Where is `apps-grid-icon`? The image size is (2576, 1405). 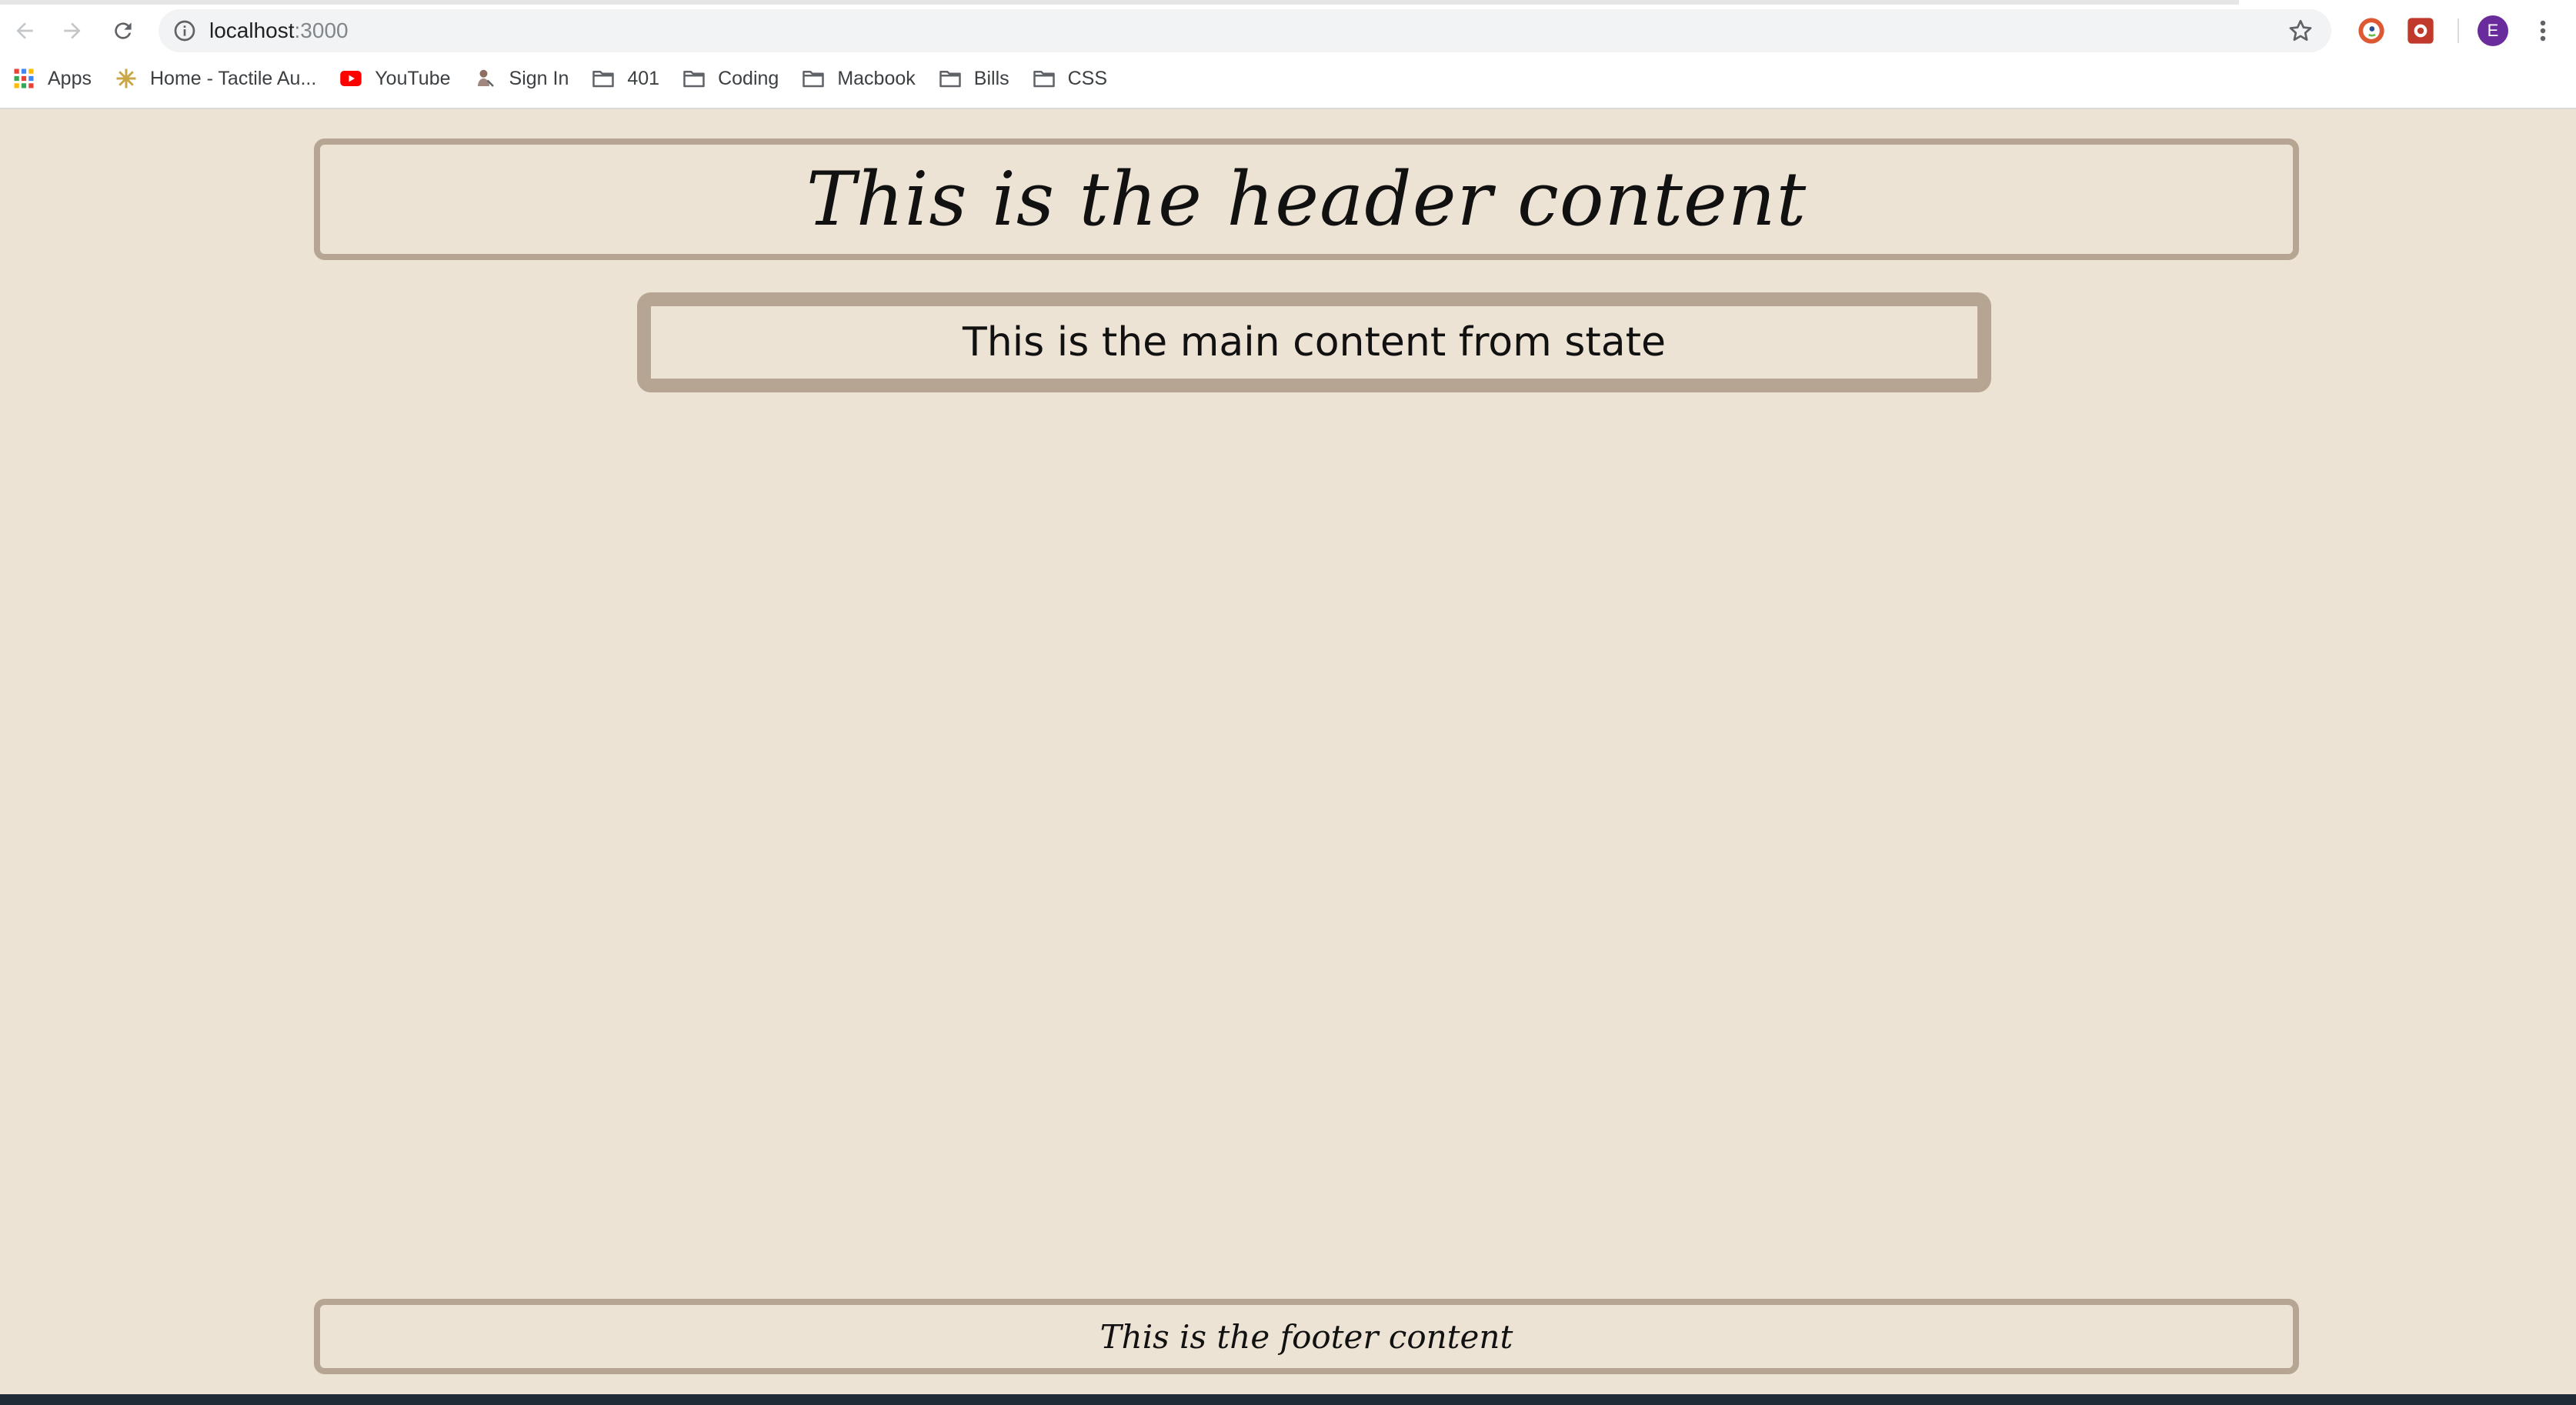 apps-grid-icon is located at coordinates (24, 78).